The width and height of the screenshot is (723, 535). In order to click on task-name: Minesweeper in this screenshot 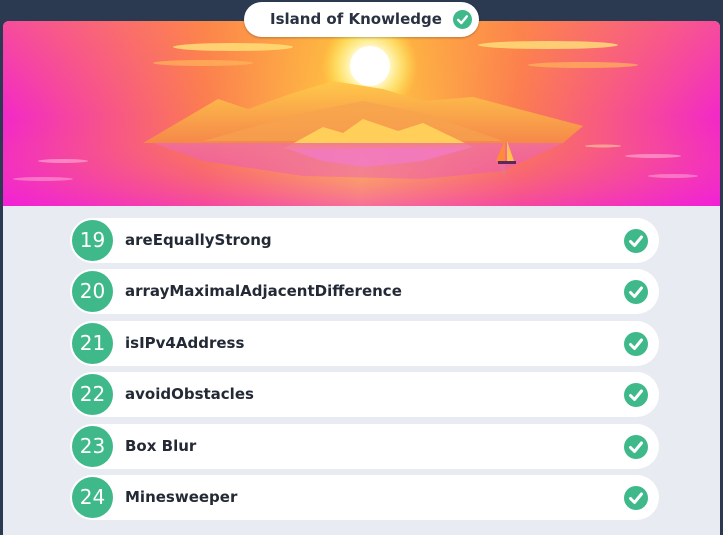, I will do `click(181, 496)`.